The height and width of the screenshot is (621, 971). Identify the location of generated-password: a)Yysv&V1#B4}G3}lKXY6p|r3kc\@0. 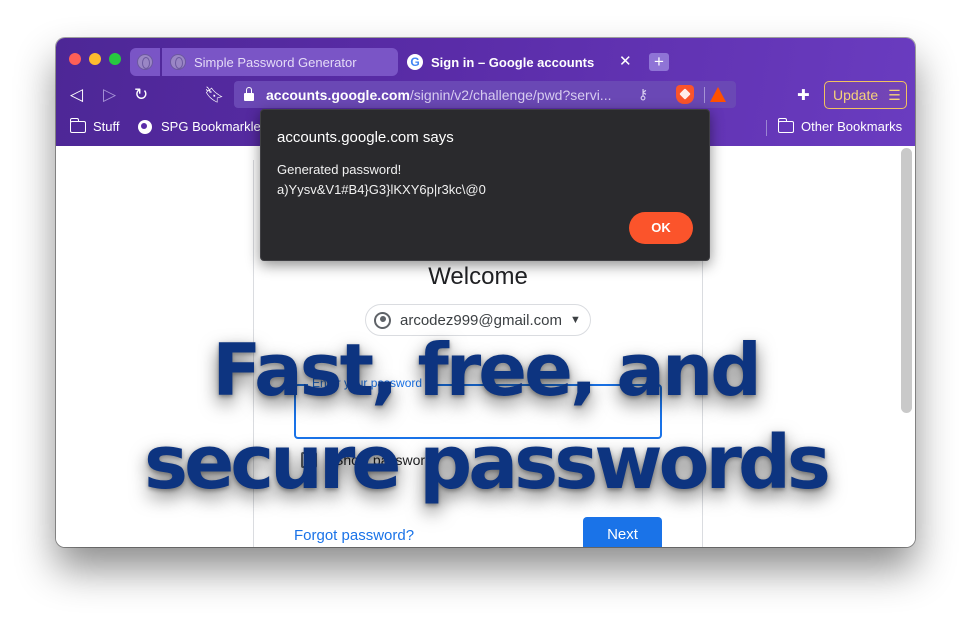
(381, 189).